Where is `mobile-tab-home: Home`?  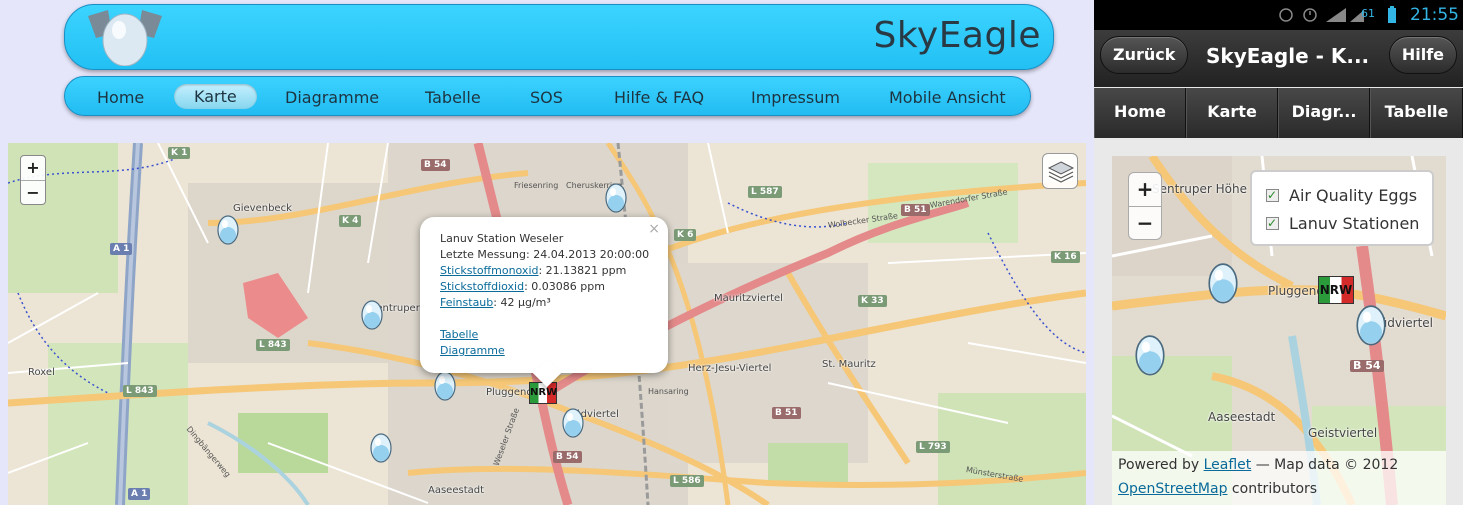 mobile-tab-home: Home is located at coordinates (1140, 113).